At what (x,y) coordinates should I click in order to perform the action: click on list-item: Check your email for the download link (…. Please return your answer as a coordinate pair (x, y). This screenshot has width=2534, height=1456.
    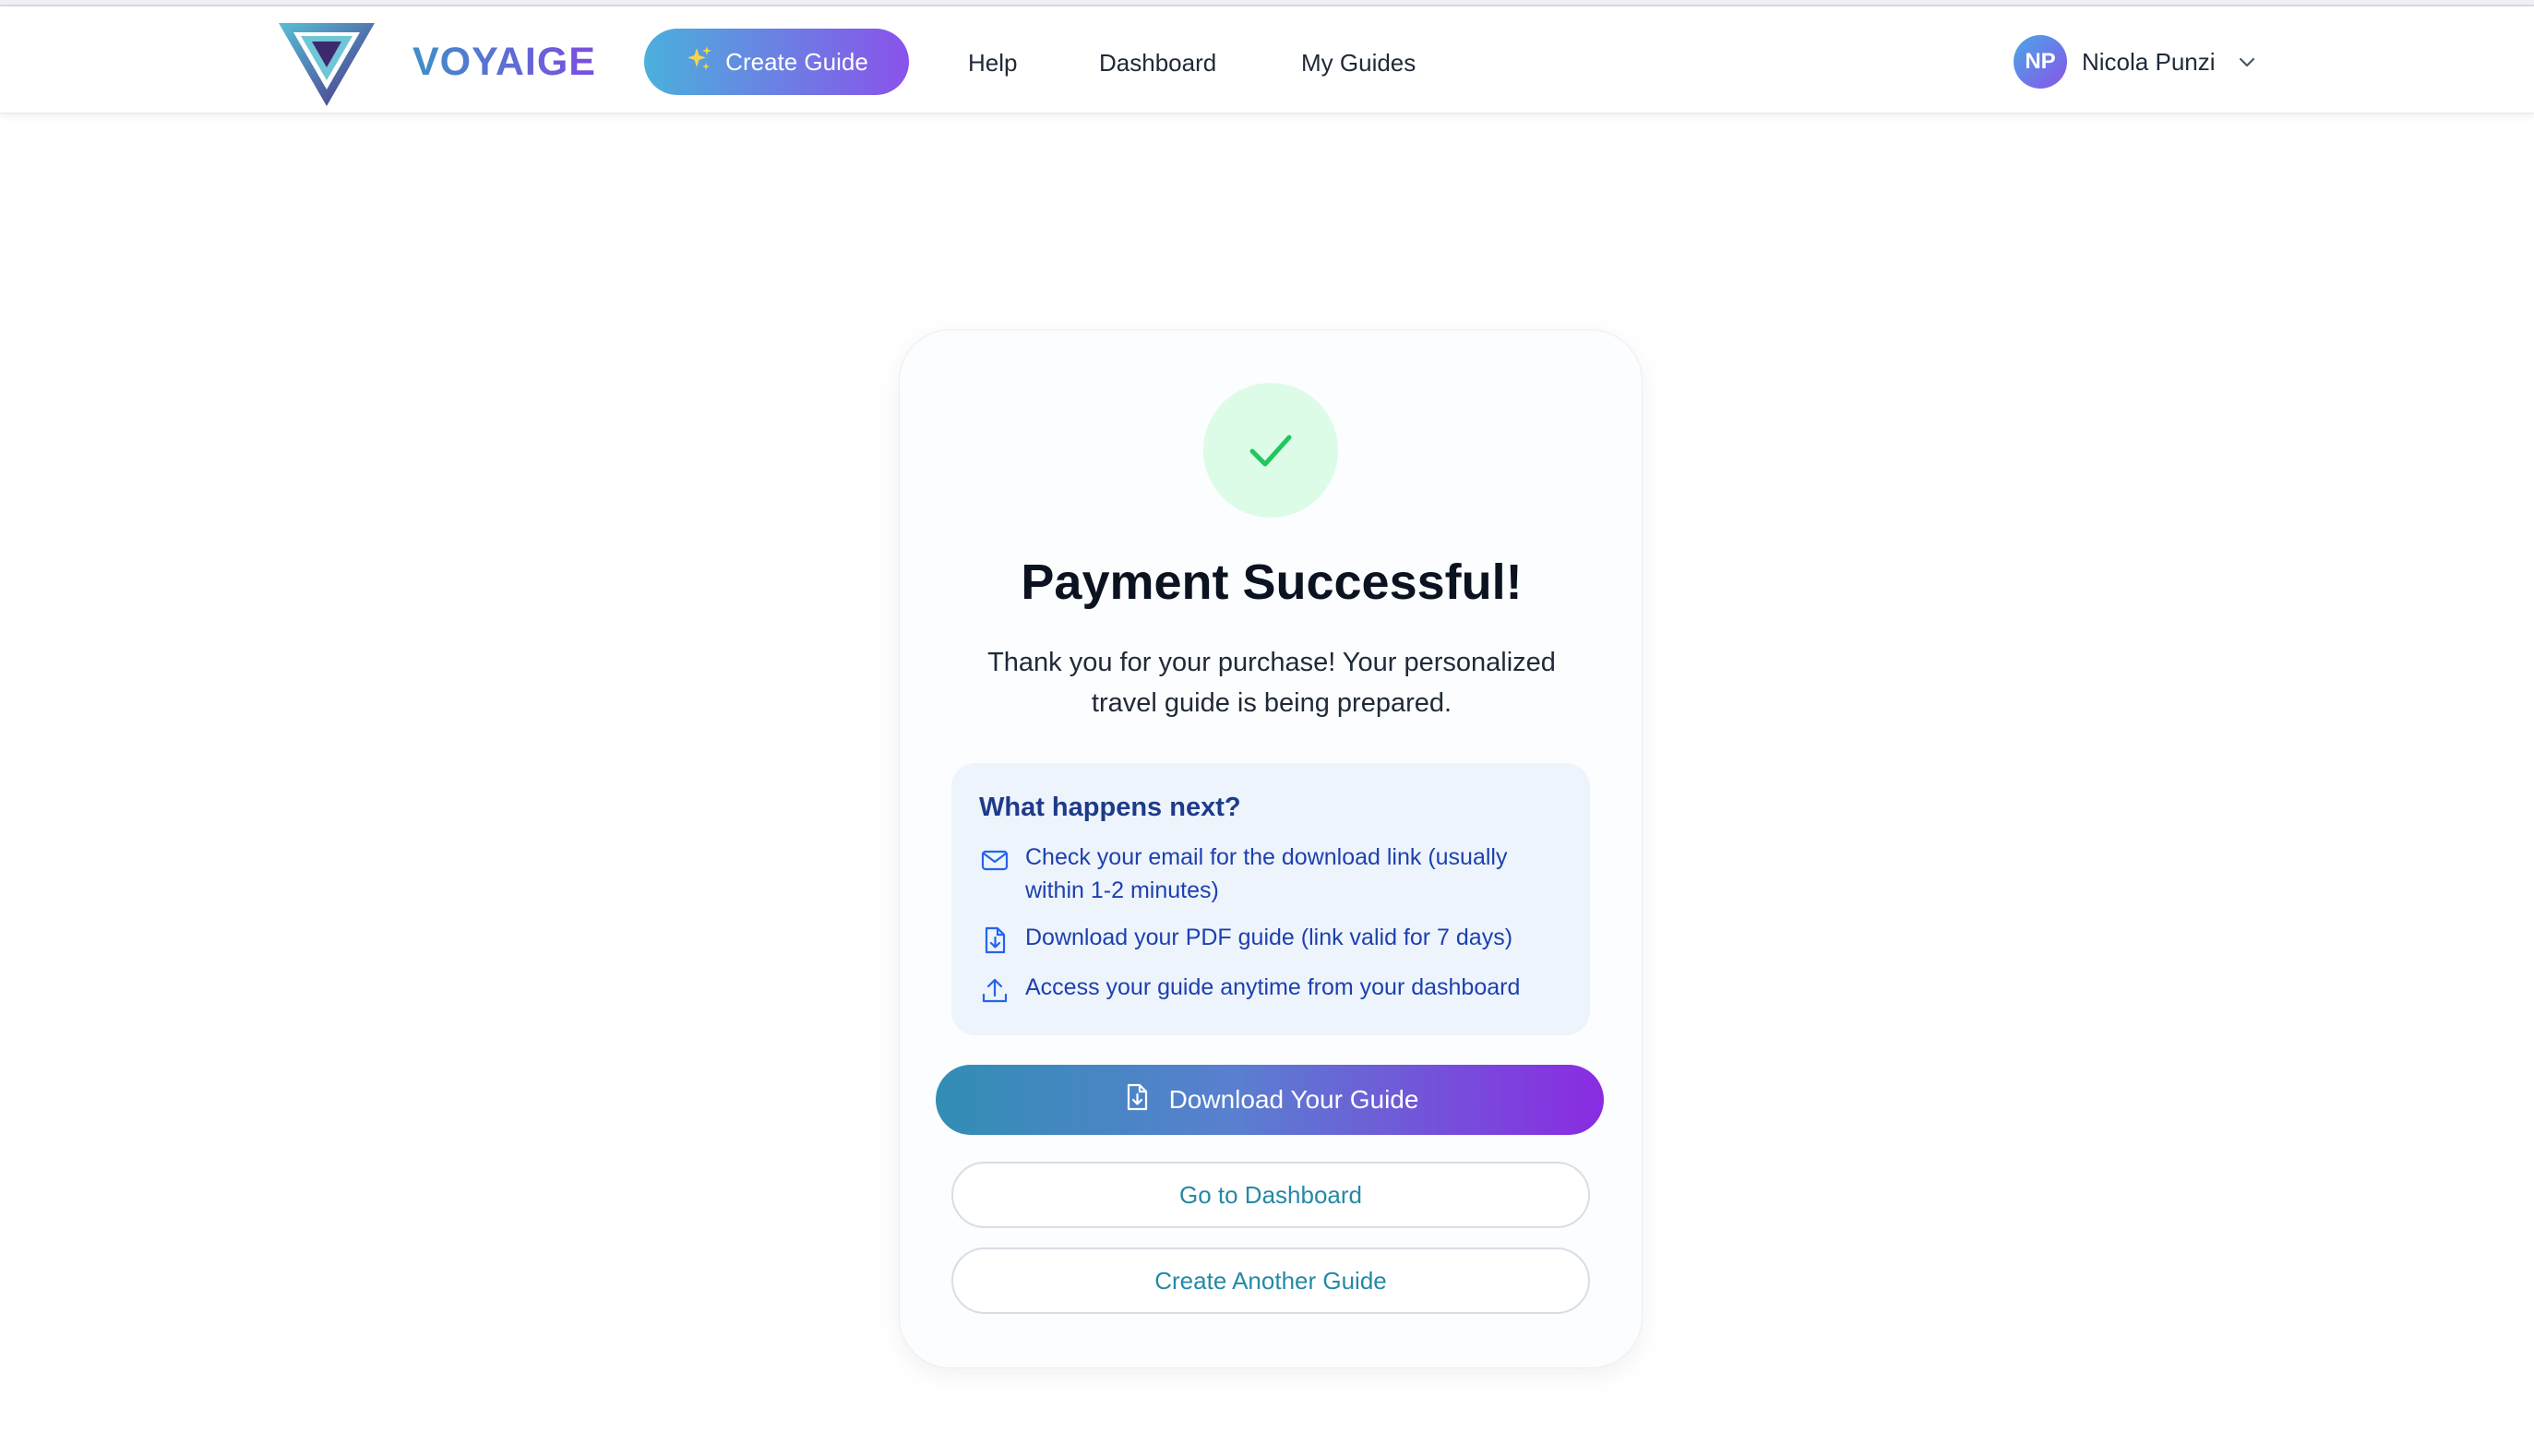
    Looking at the image, I should click on (1274, 874).